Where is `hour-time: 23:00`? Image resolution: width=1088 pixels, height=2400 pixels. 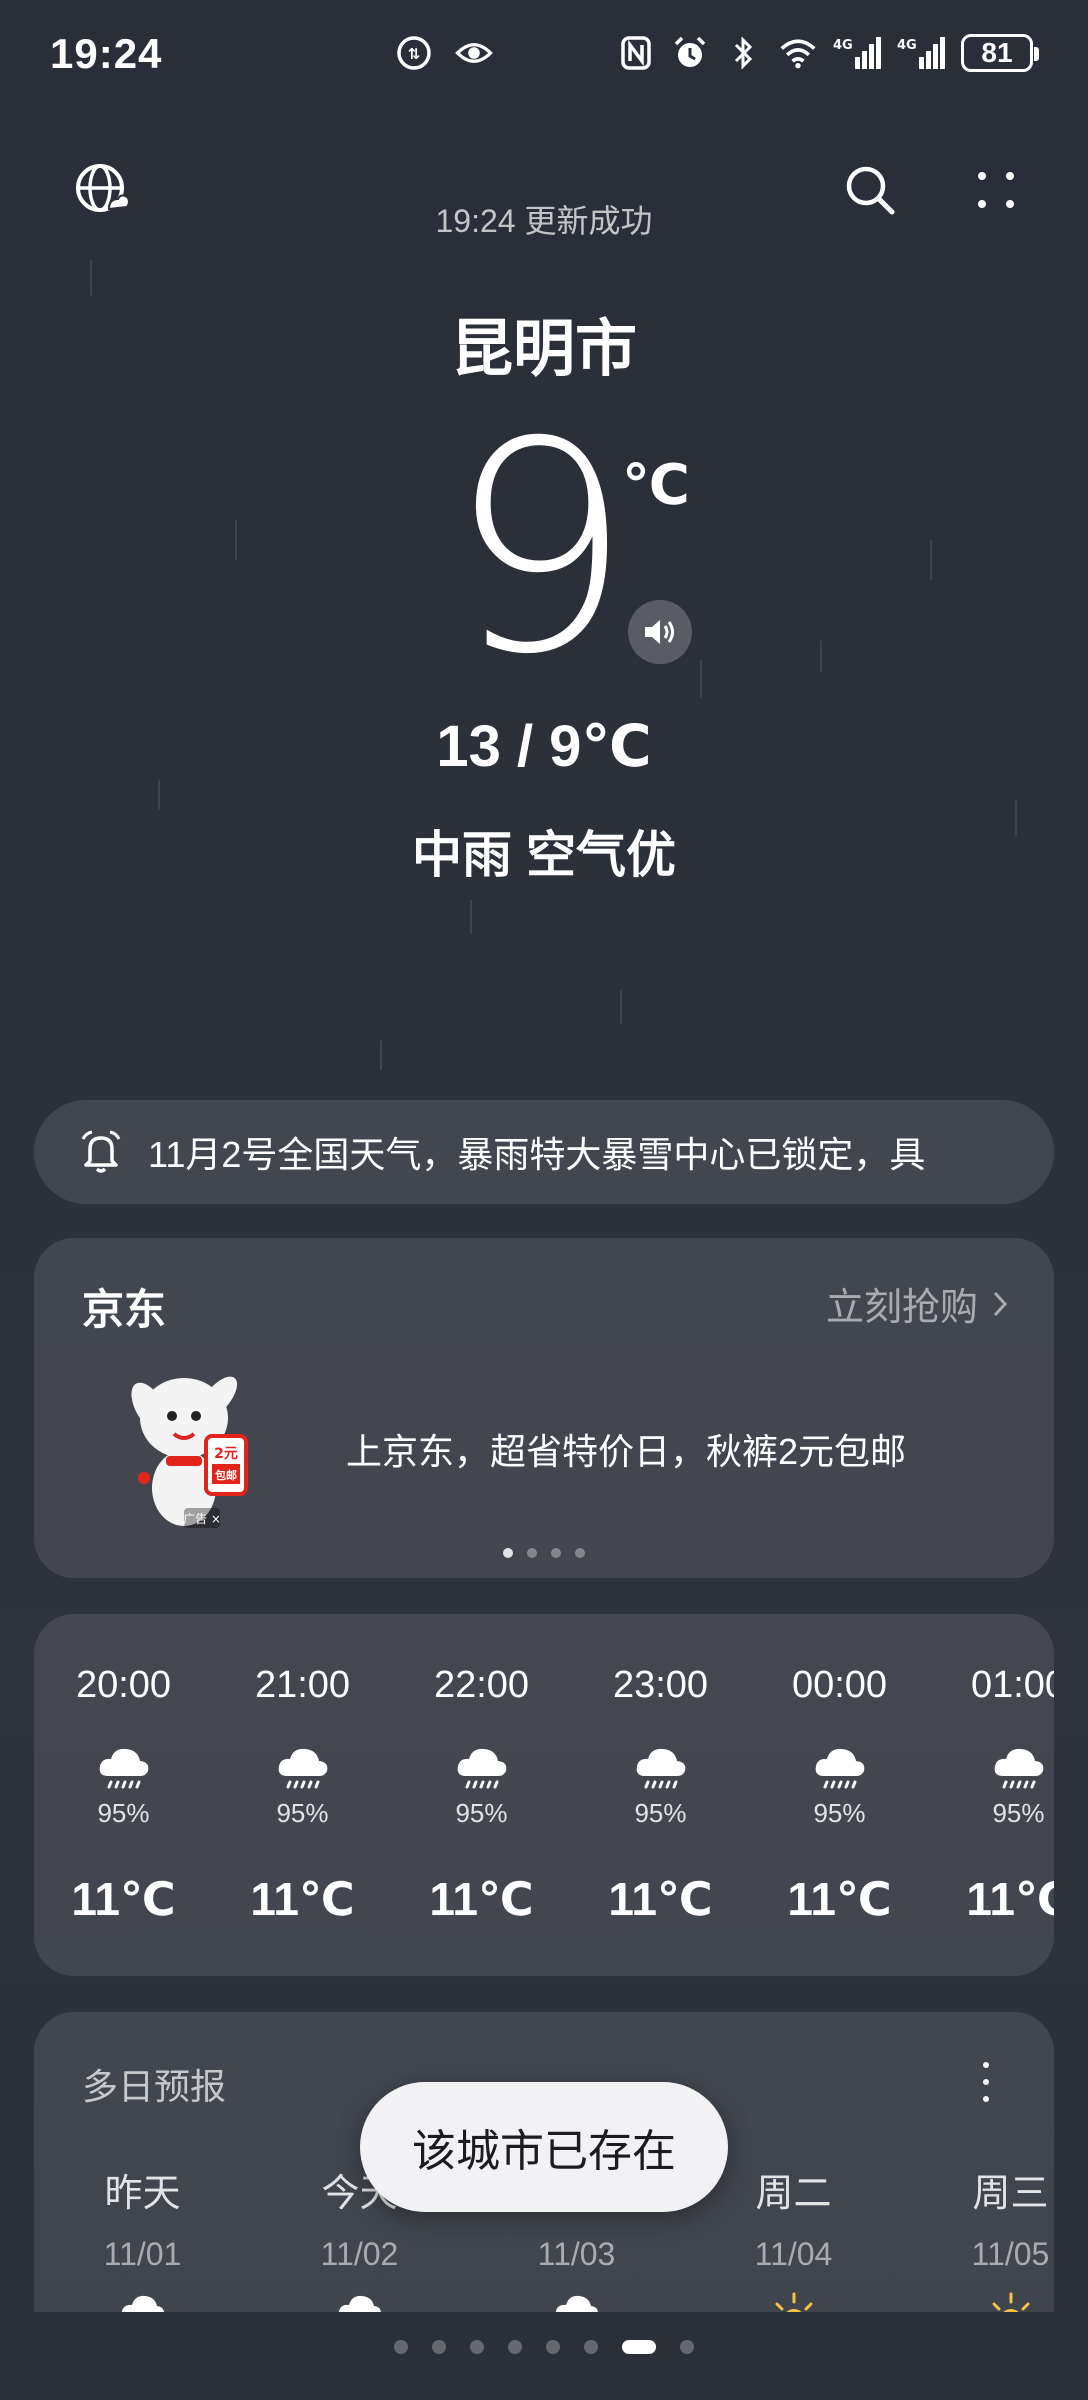 hour-time: 23:00 is located at coordinates (660, 1685).